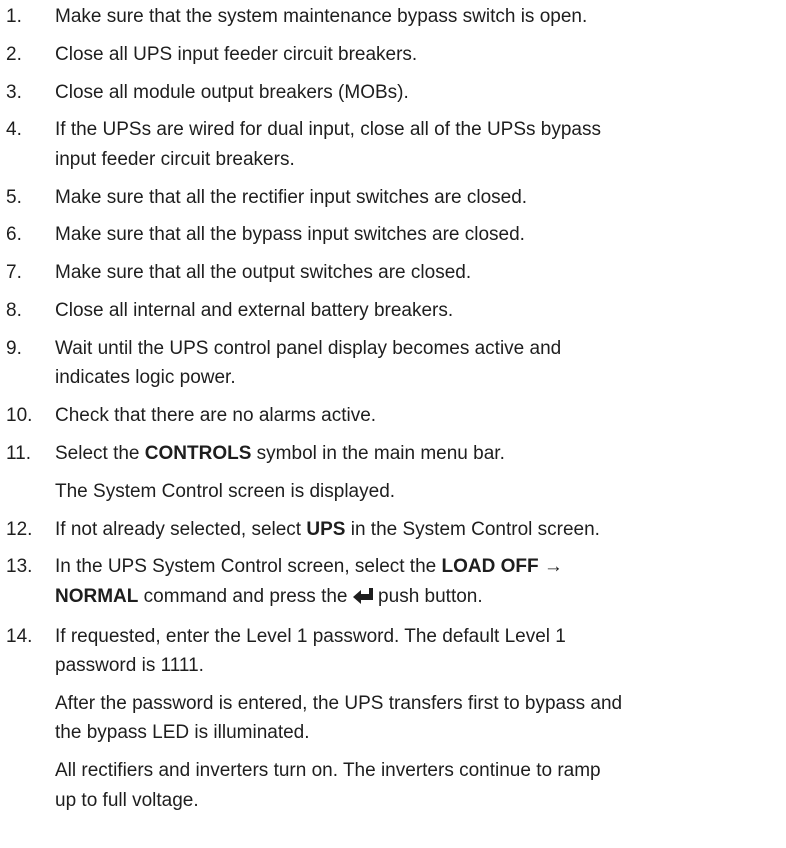 Image resolution: width=786 pixels, height=848 pixels. I want to click on step-number: 9., so click(14, 348).